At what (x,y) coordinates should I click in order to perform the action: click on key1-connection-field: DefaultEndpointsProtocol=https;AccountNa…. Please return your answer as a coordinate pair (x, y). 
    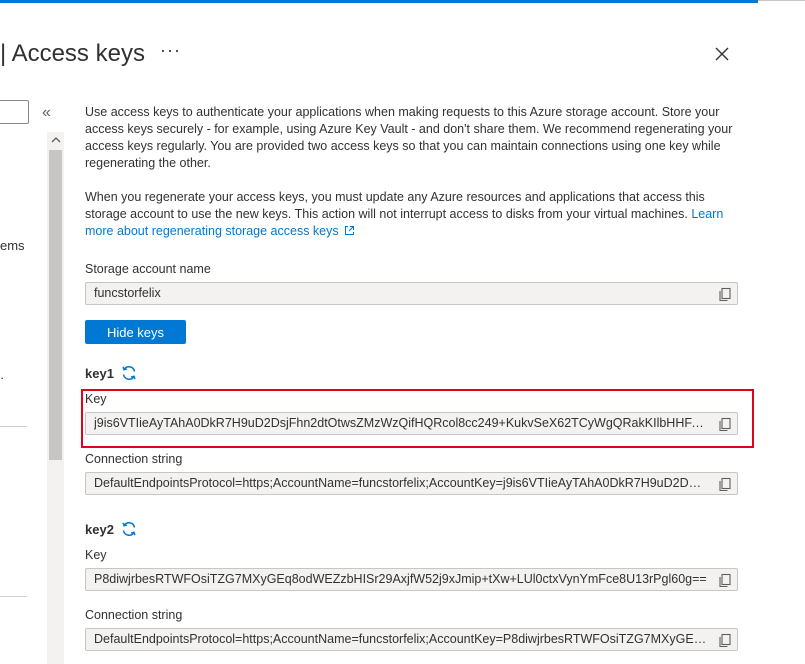
    Looking at the image, I should click on (411, 483).